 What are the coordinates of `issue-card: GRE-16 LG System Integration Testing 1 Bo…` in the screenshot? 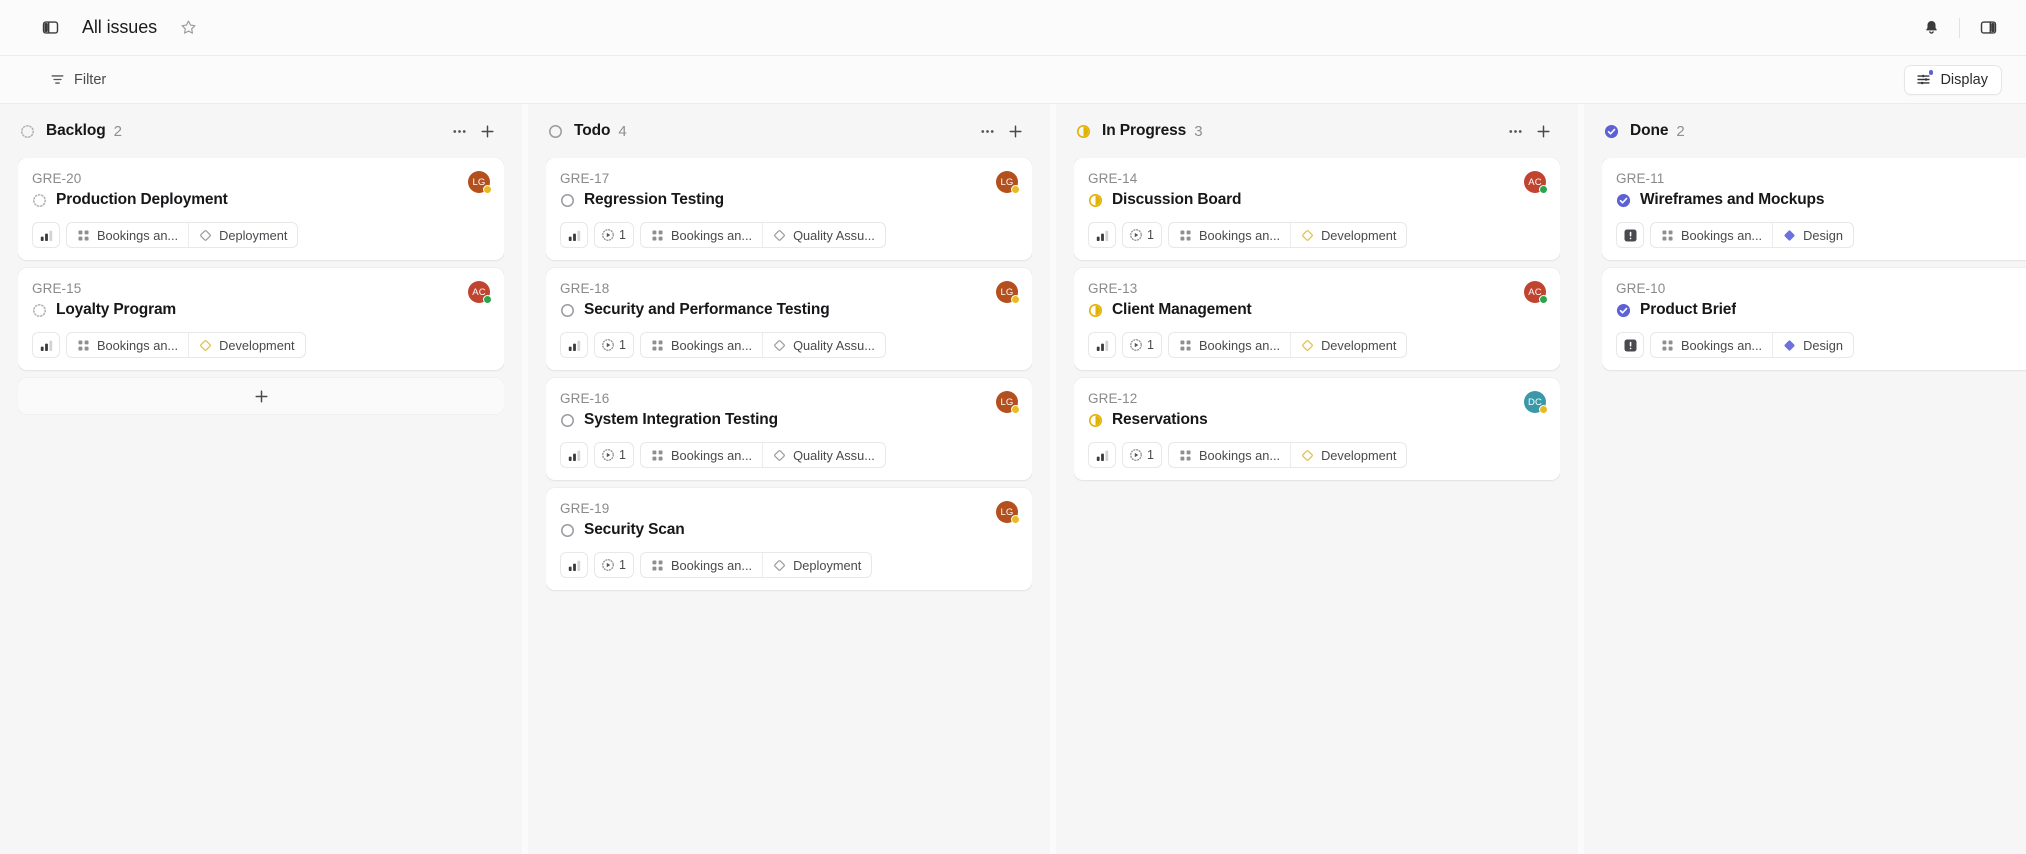 It's located at (789, 429).